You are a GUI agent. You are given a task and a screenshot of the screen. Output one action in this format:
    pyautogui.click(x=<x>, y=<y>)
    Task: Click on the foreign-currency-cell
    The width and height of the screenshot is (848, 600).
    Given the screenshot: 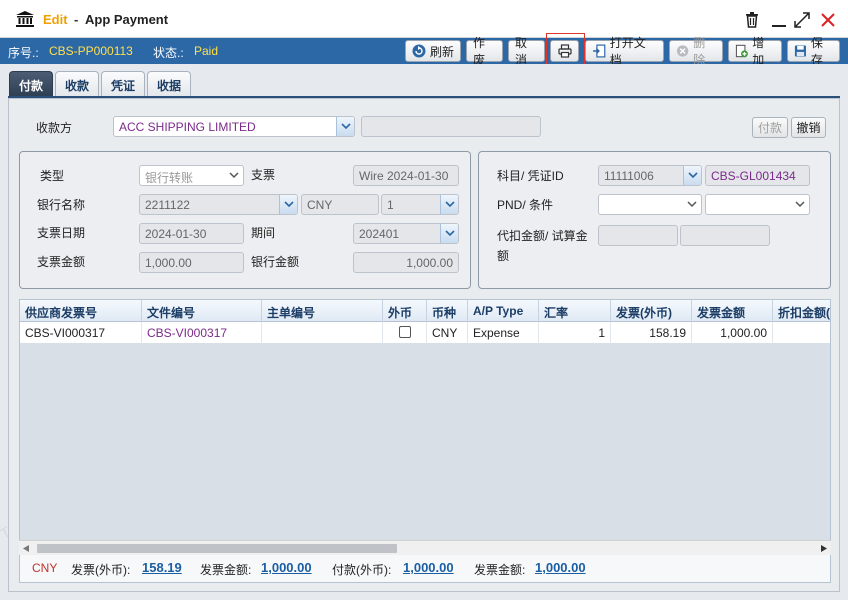 What is the action you would take?
    pyautogui.click(x=405, y=333)
    